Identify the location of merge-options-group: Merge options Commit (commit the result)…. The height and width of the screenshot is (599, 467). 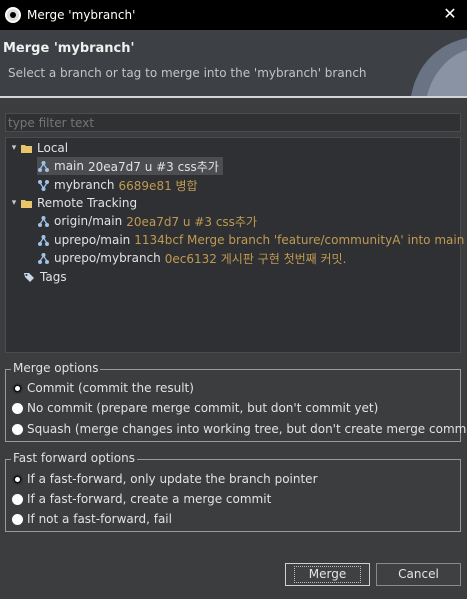
(236, 401).